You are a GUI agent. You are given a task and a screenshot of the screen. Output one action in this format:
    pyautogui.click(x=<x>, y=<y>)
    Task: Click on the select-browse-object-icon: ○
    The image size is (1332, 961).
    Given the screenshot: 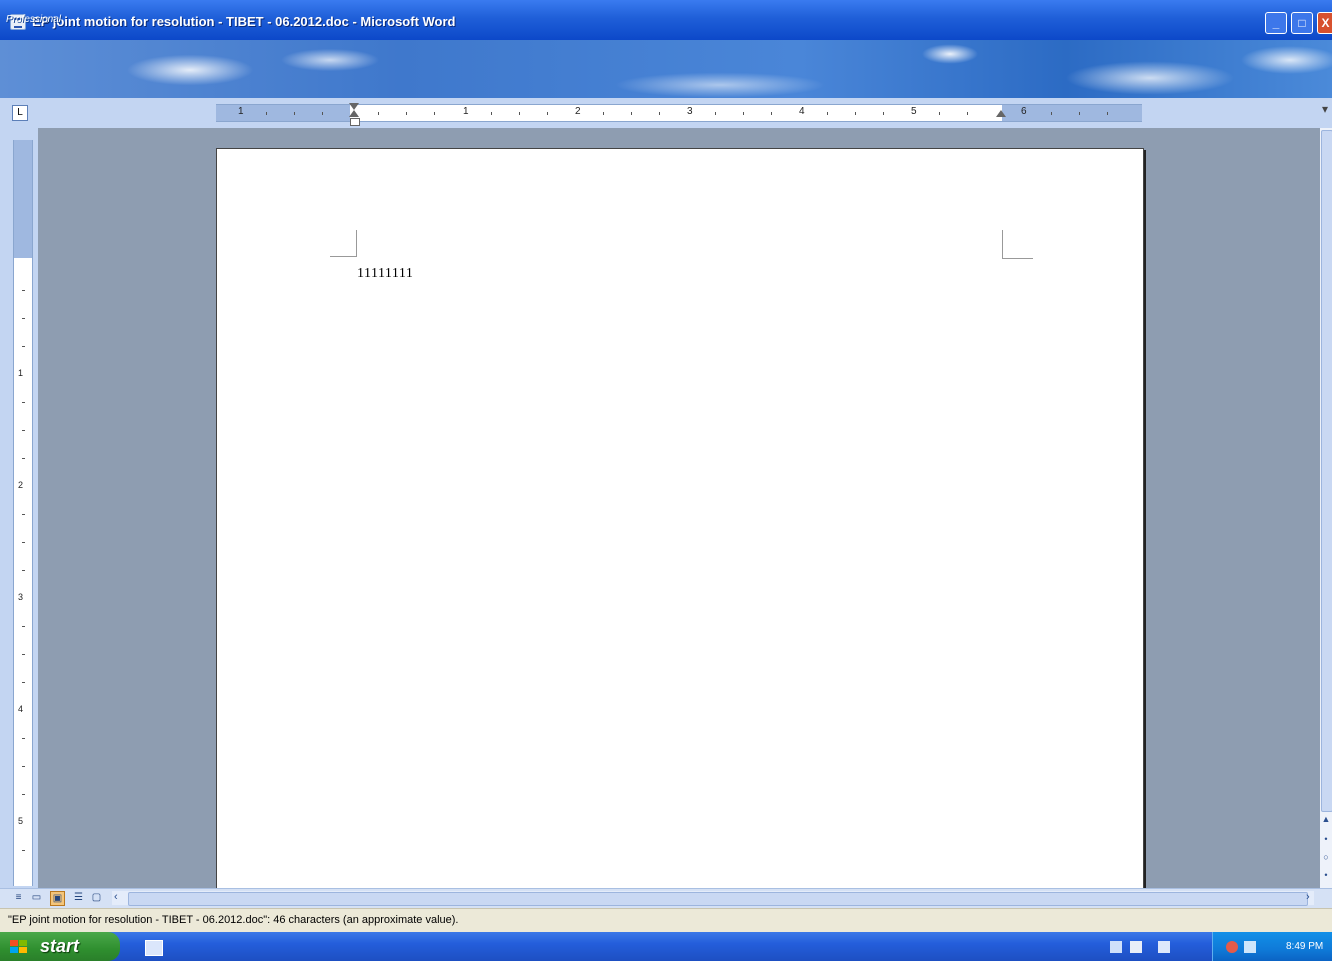 What is the action you would take?
    pyautogui.click(x=1326, y=857)
    